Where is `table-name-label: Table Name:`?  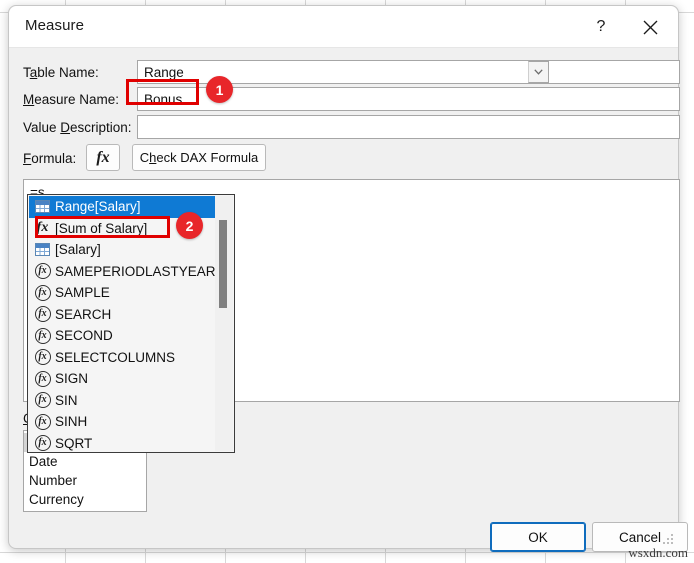 table-name-label: Table Name: is located at coordinates (61, 72).